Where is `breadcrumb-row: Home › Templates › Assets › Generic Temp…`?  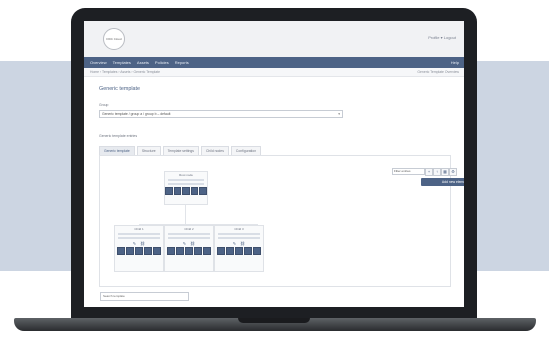 breadcrumb-row: Home › Templates › Assets › Generic Temp… is located at coordinates (274, 72).